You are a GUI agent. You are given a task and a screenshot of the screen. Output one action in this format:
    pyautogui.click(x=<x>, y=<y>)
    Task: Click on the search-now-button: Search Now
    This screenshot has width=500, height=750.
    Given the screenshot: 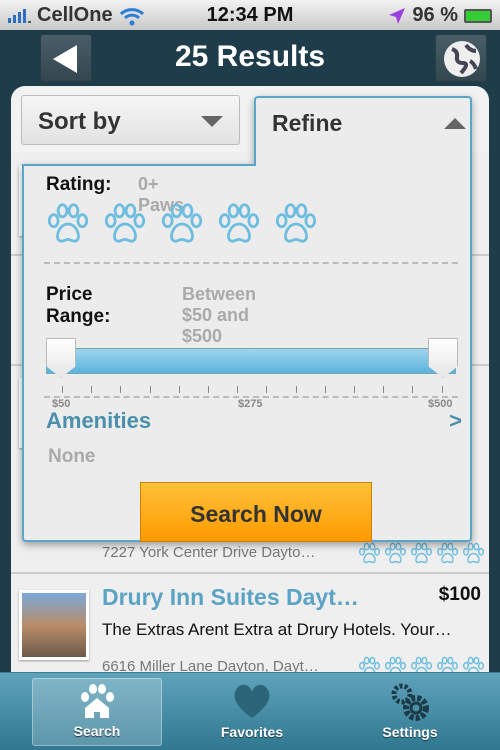 What is the action you would take?
    pyautogui.click(x=256, y=512)
    